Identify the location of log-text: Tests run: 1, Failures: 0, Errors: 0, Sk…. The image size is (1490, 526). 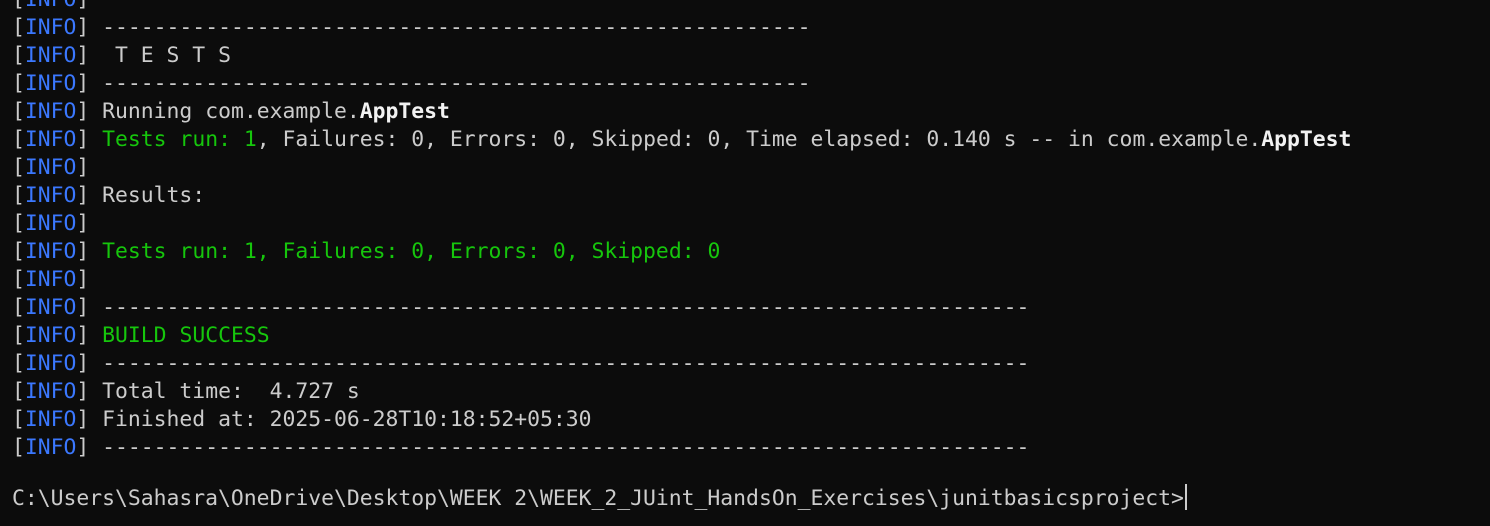
(411, 251).